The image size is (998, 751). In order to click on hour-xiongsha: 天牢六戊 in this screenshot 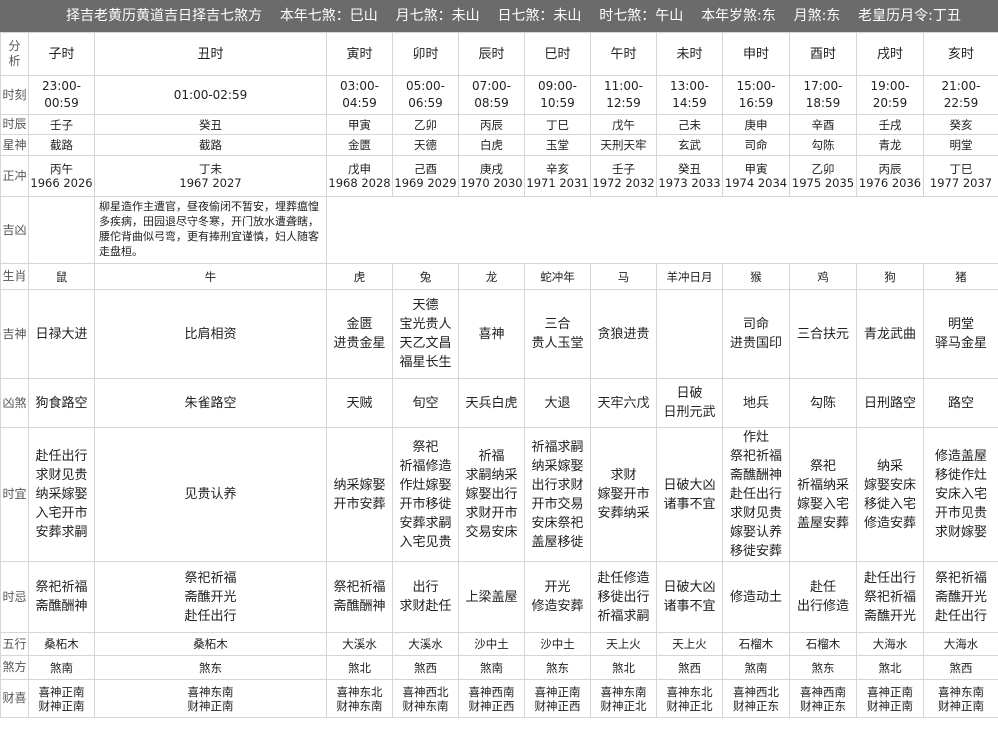, I will do `click(623, 403)`.